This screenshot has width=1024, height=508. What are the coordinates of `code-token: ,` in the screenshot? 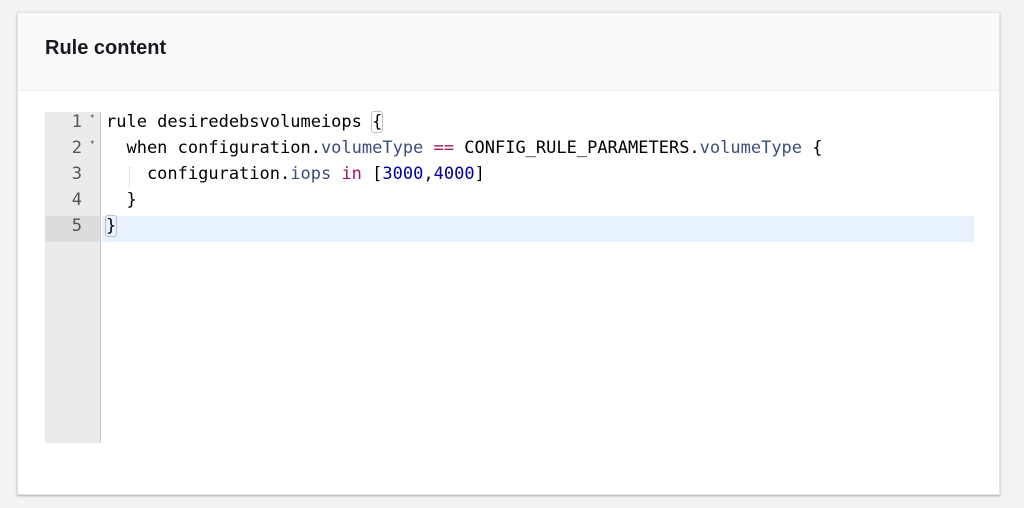 It's located at (428, 174).